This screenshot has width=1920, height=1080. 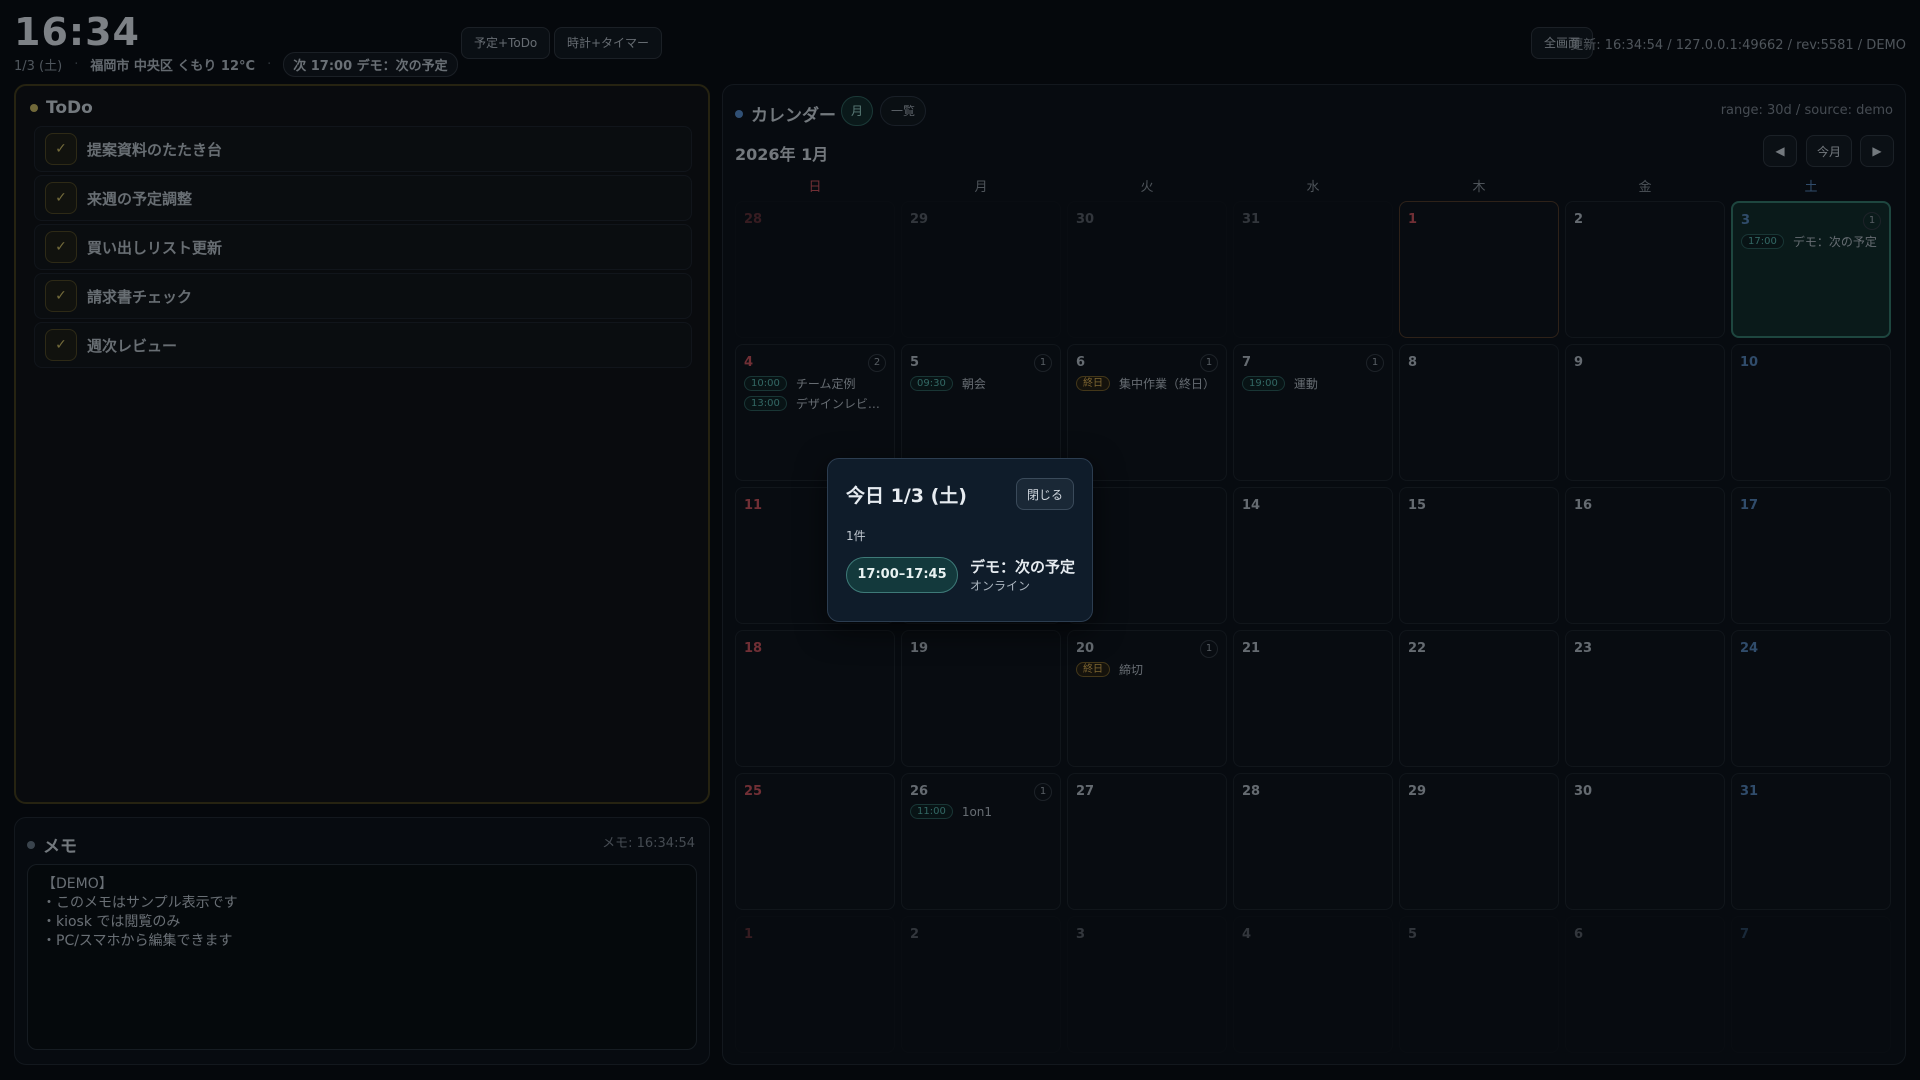 I want to click on popup-event-location: オンライン, so click(x=1000, y=586).